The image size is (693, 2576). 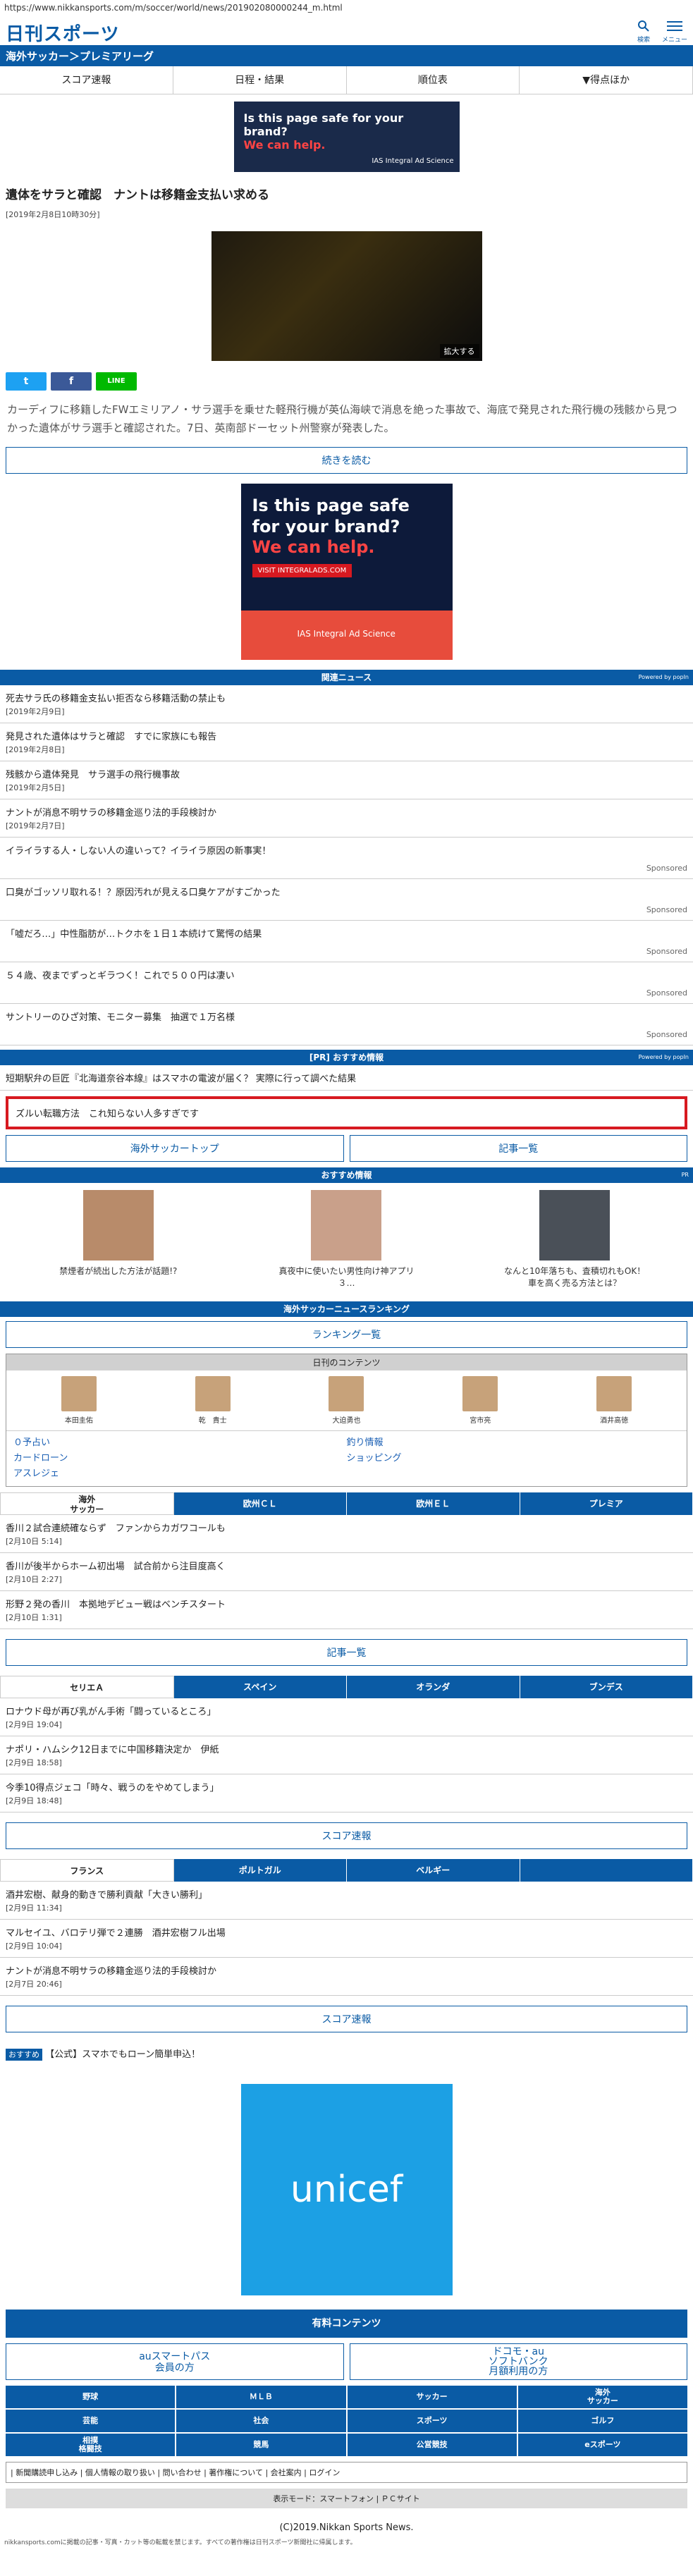 What do you see at coordinates (346, 1717) in the screenshot?
I see `news-item: ロナウド母が再び乳がん手術「闘っているところ」 [2月9日 19:04]` at bounding box center [346, 1717].